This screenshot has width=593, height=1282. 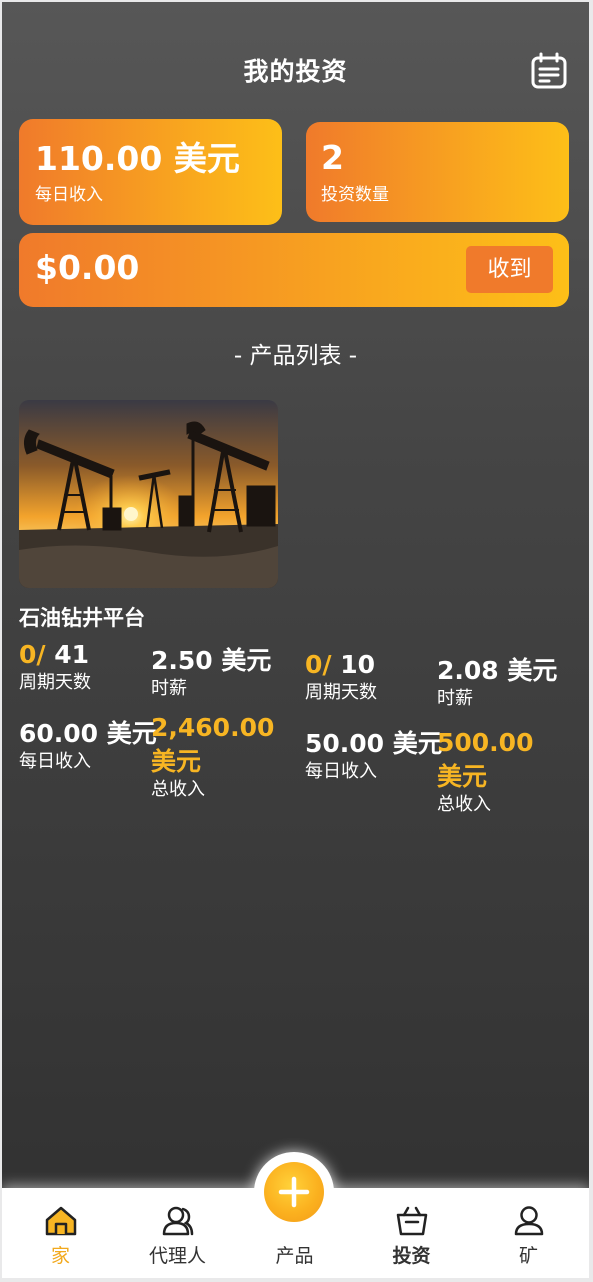 I want to click on daily-income-label: 每日收入, so click(x=69, y=195).